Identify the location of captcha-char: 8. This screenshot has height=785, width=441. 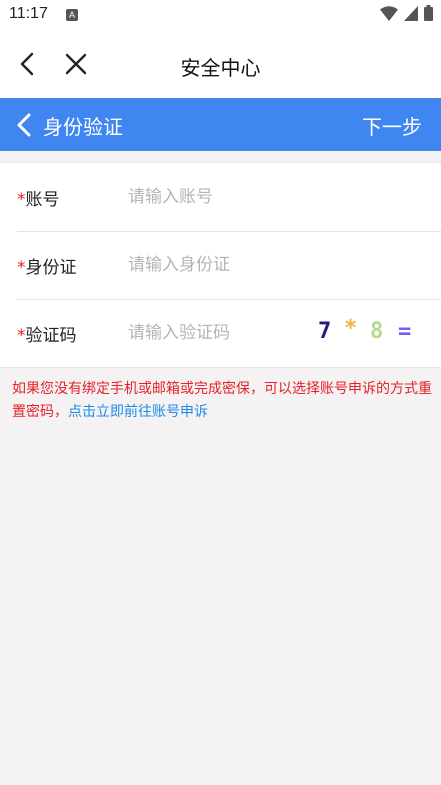
(377, 331).